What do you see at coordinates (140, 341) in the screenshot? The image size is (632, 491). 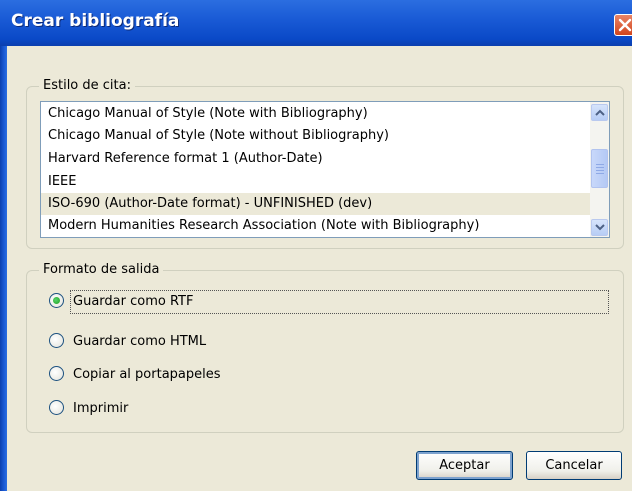 I see `radio-label: Guardar como HTML` at bounding box center [140, 341].